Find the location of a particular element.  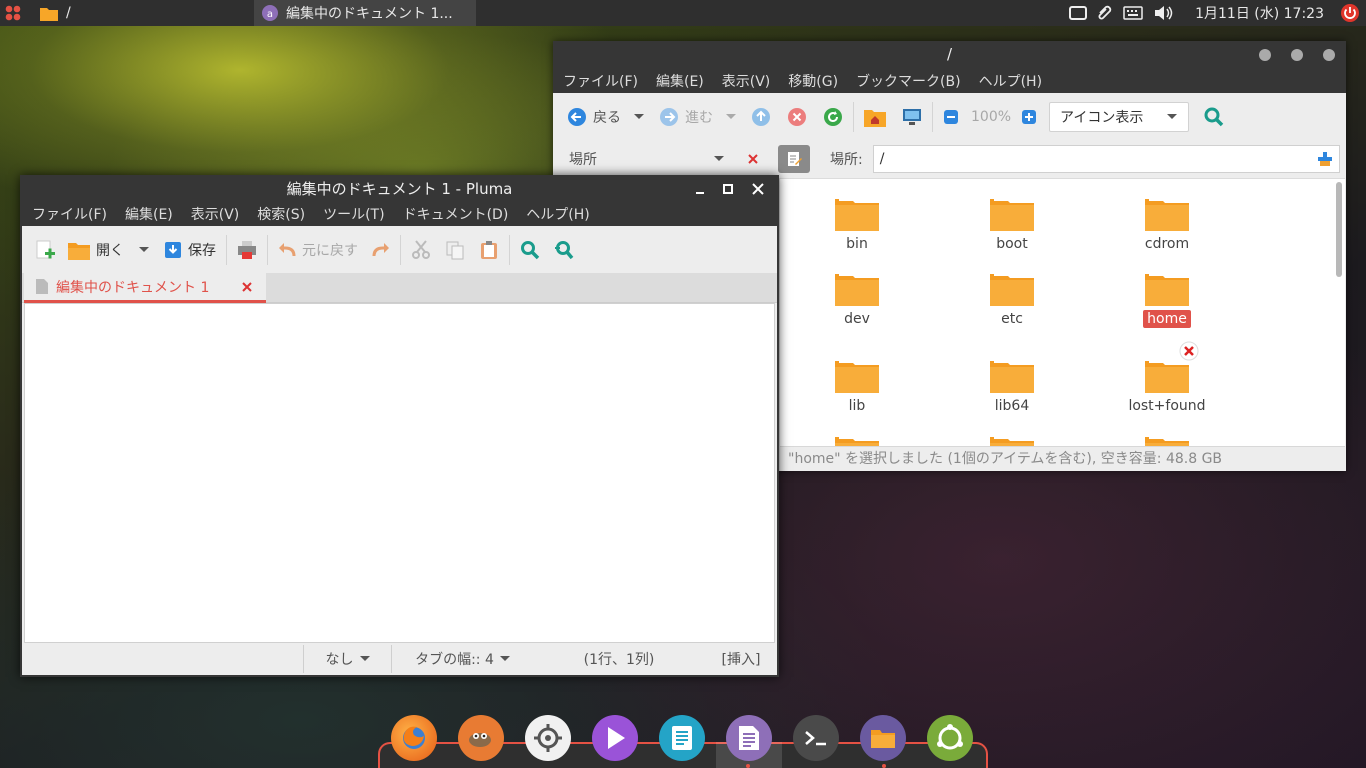

tab-width-select: タブの幅:: 4 is located at coordinates (462, 659).